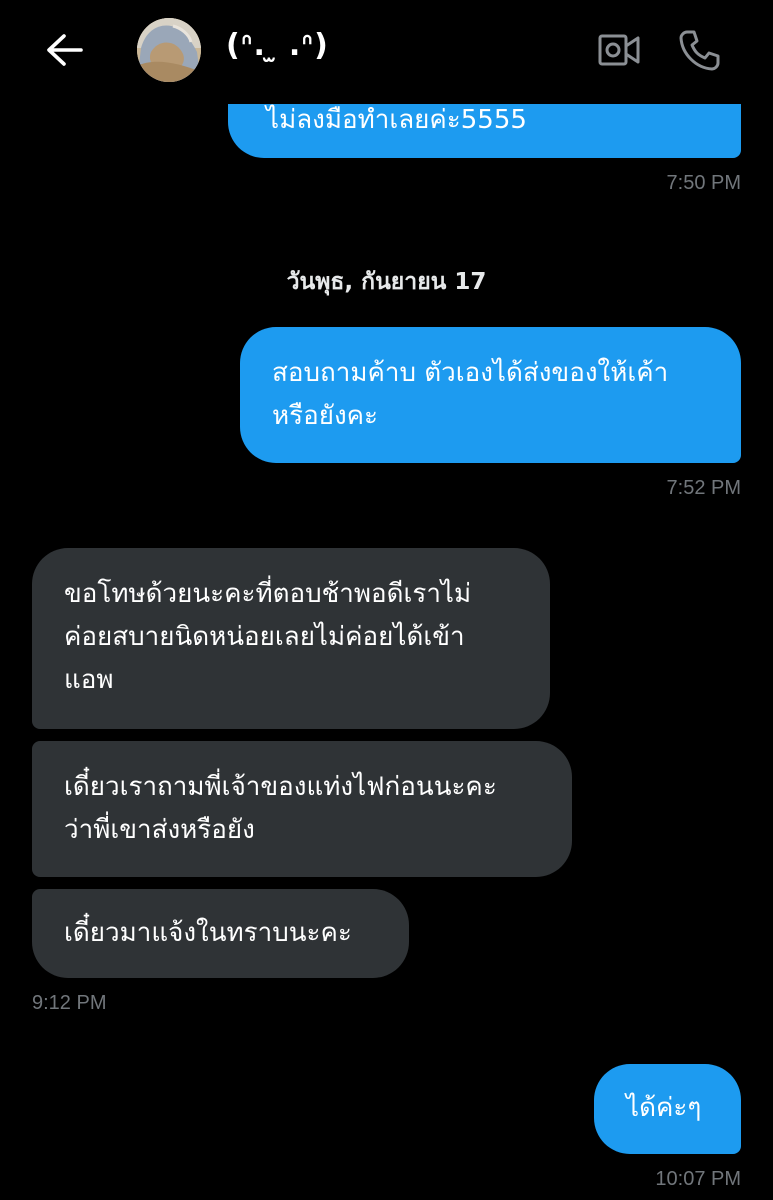 Image resolution: width=773 pixels, height=1200 pixels. I want to click on avatar, so click(169, 50).